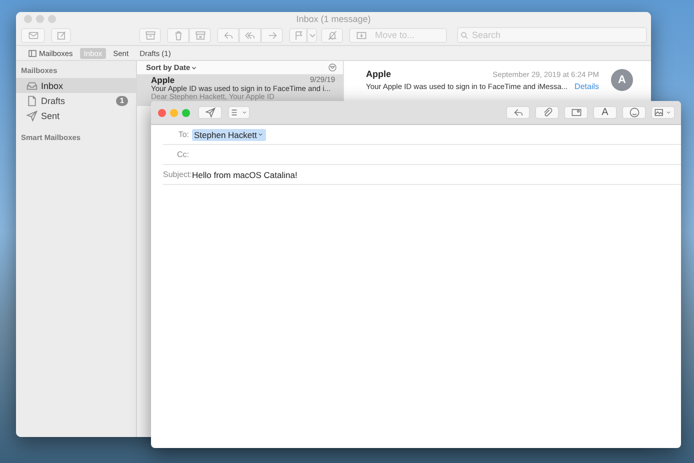  I want to click on get-mail-button, so click(33, 35).